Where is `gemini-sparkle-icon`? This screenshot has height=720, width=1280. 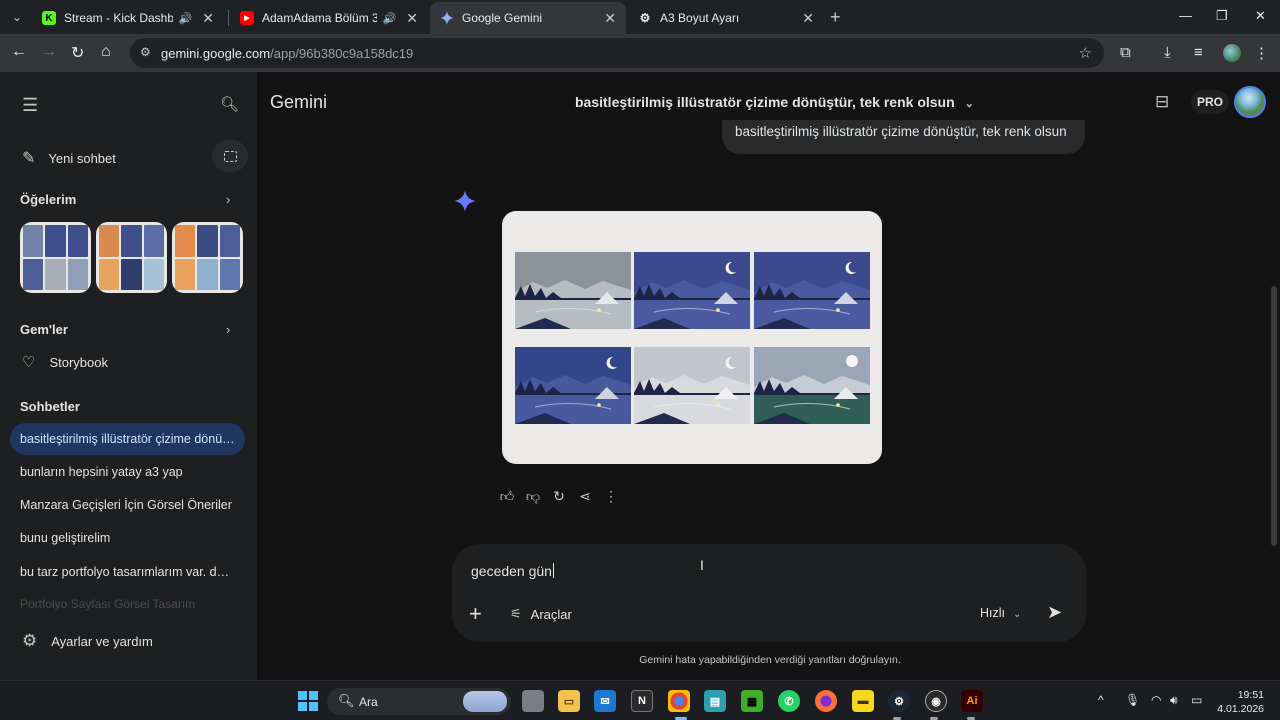
gemini-sparkle-icon is located at coordinates (465, 201).